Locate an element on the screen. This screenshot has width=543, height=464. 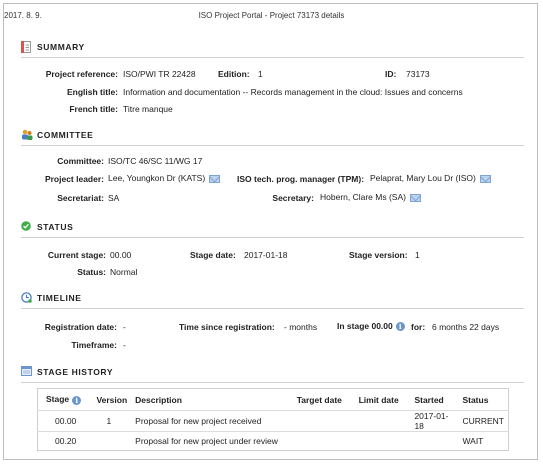
column-header-limit-date: Limit date is located at coordinates (378, 399).